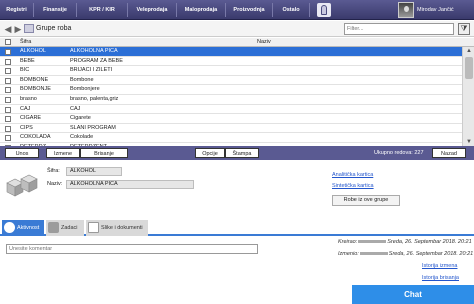 This screenshot has height=304, width=474. I want to click on column-header-naziv: Naziv, so click(264, 42).